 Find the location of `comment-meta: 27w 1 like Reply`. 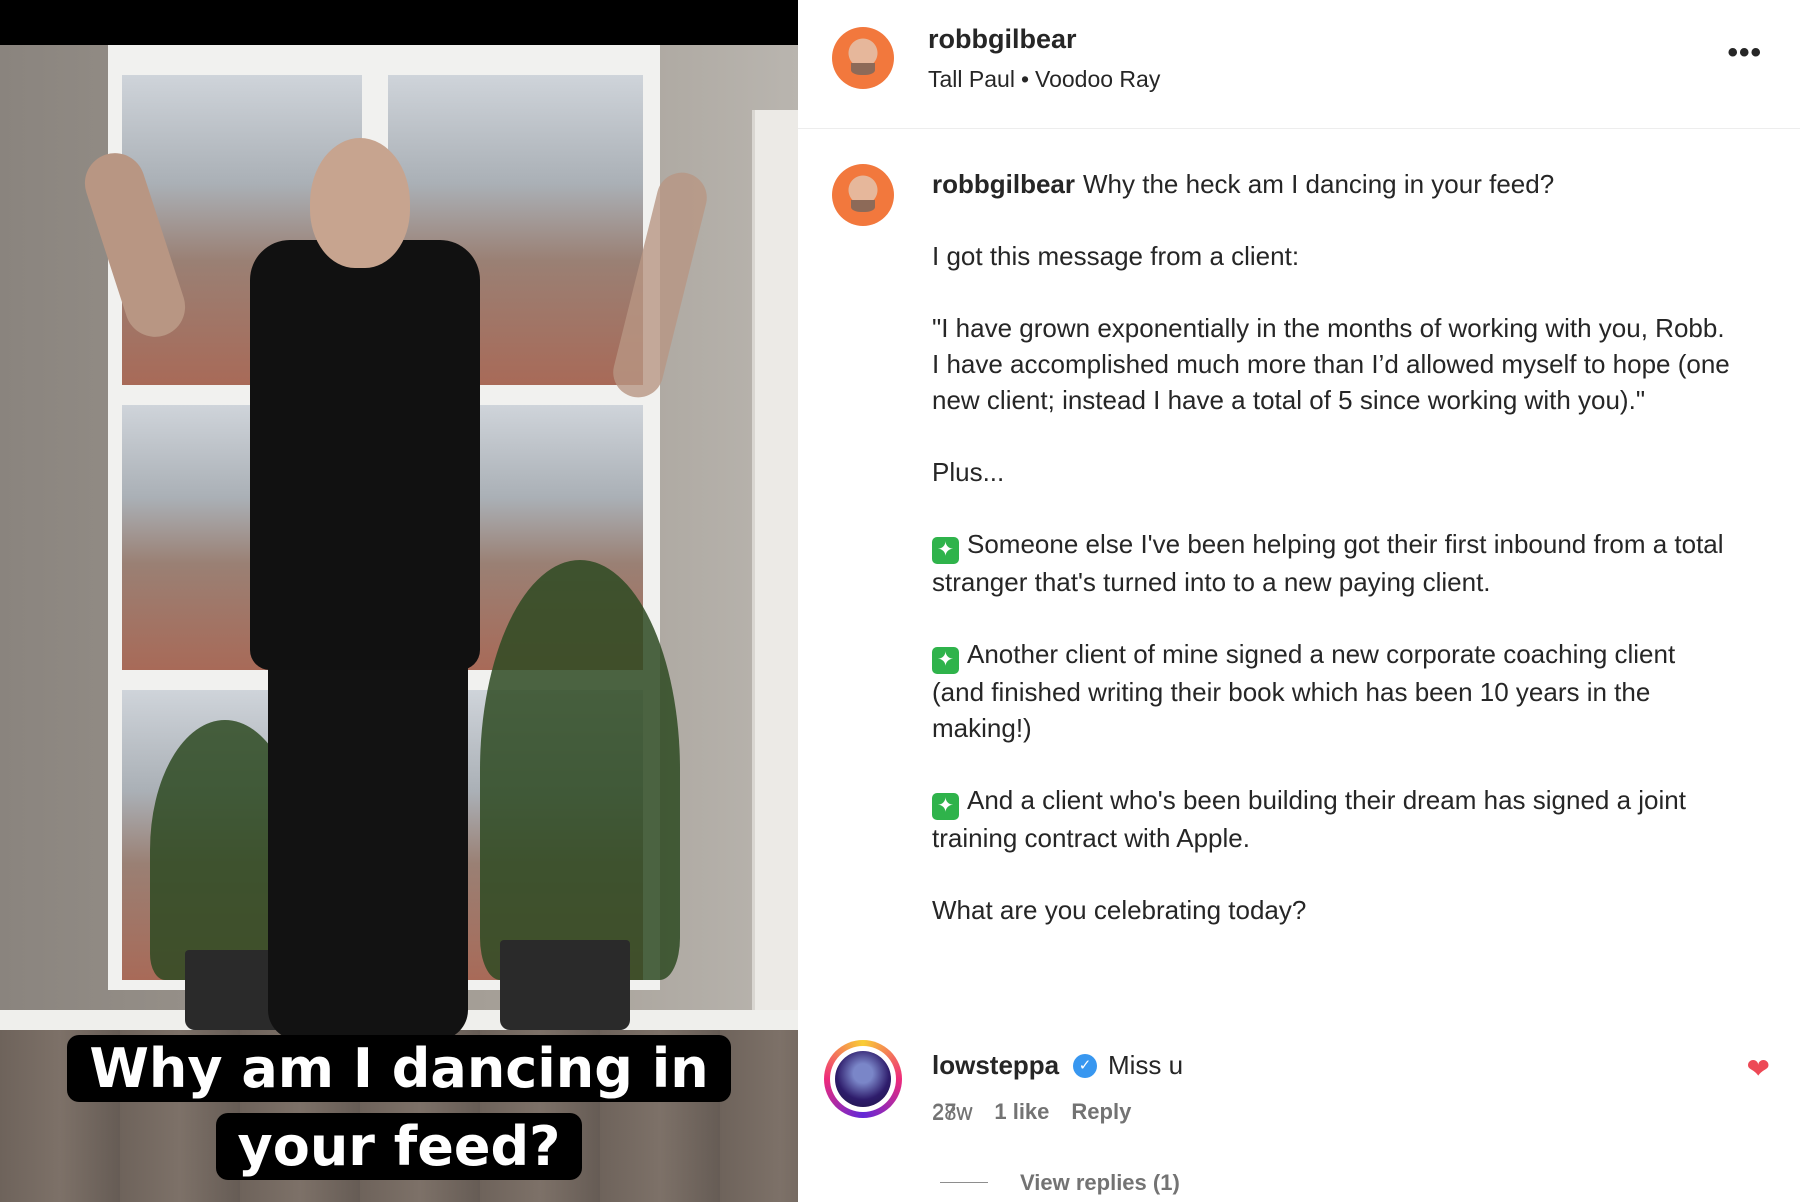

comment-meta: 27w 1 like Reply is located at coordinates (1042, 1112).